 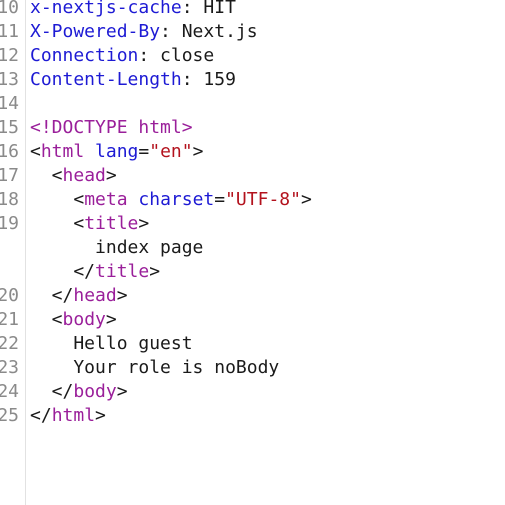 I want to click on code-token: : 159, so click(x=208, y=79).